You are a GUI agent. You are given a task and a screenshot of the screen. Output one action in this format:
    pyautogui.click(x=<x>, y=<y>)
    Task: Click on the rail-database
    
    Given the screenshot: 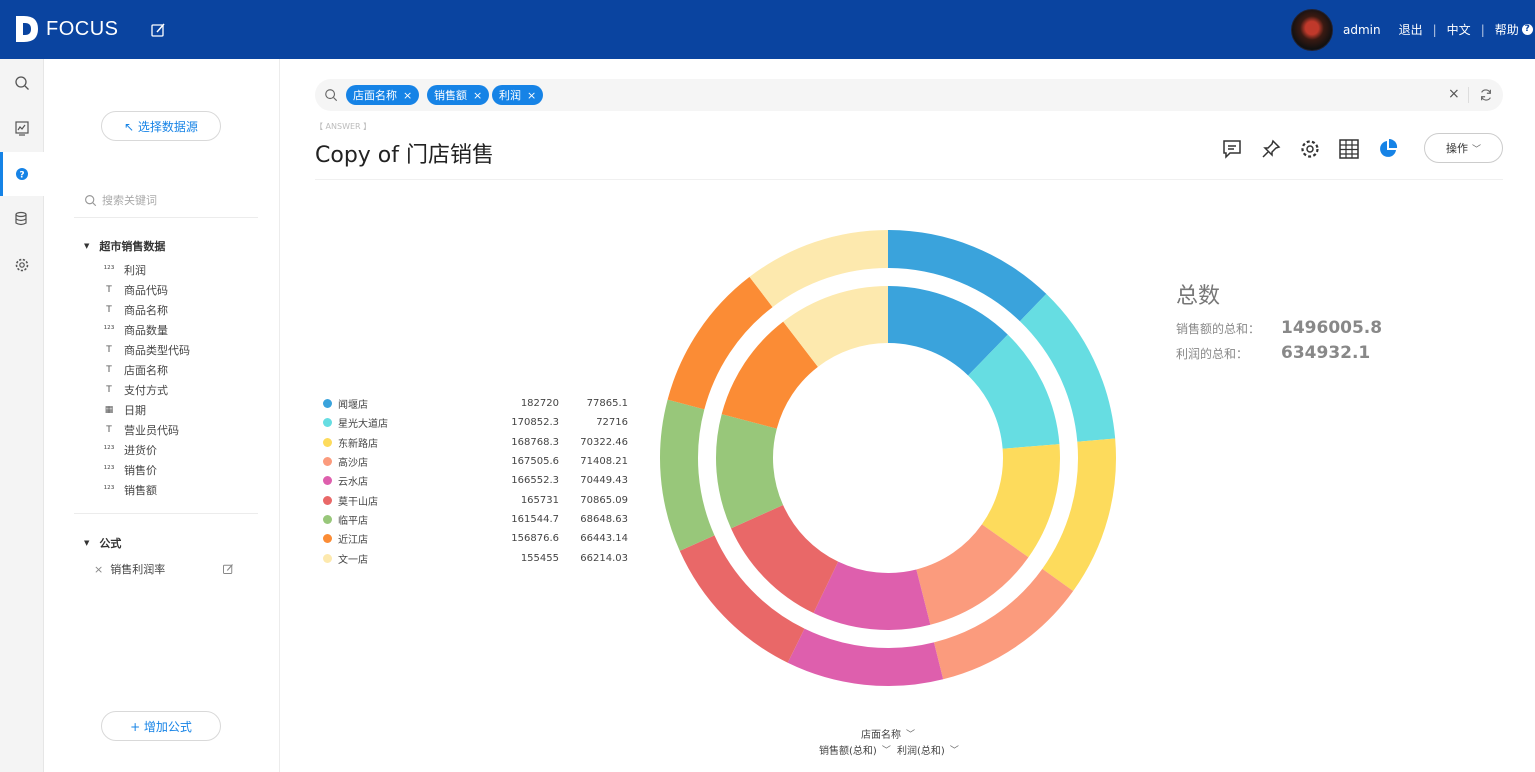 What is the action you would take?
    pyautogui.click(x=22, y=219)
    